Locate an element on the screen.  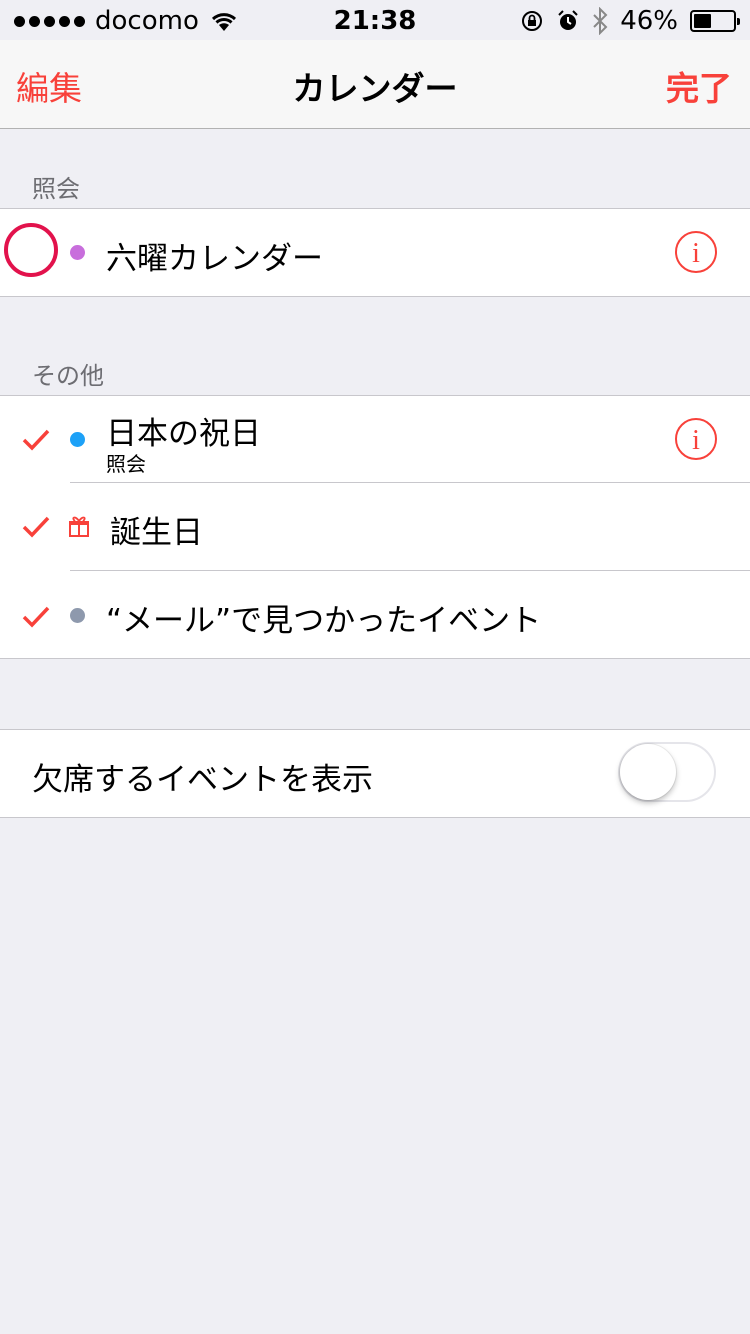
done-button: 完了 is located at coordinates (699, 86).